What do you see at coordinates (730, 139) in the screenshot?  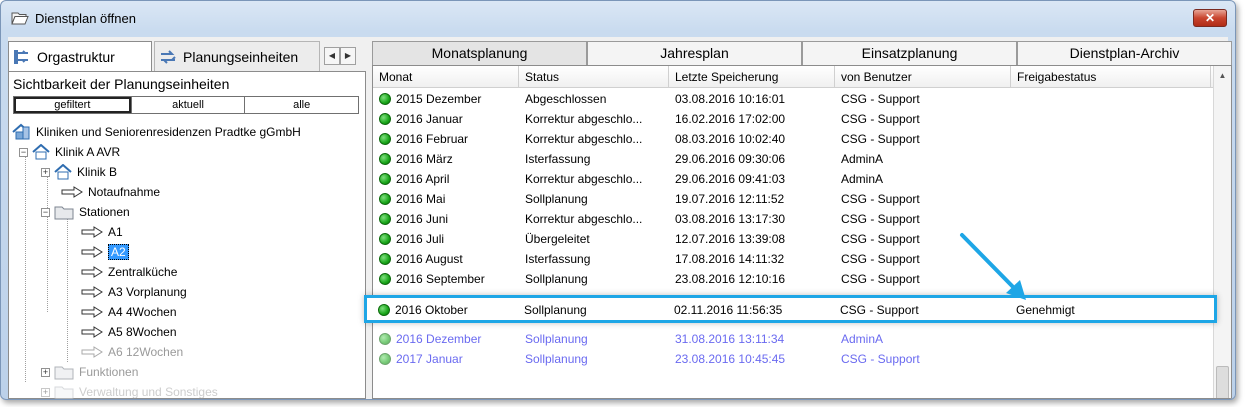 I see `cell-saved: 08.03.2016 10:02:40` at bounding box center [730, 139].